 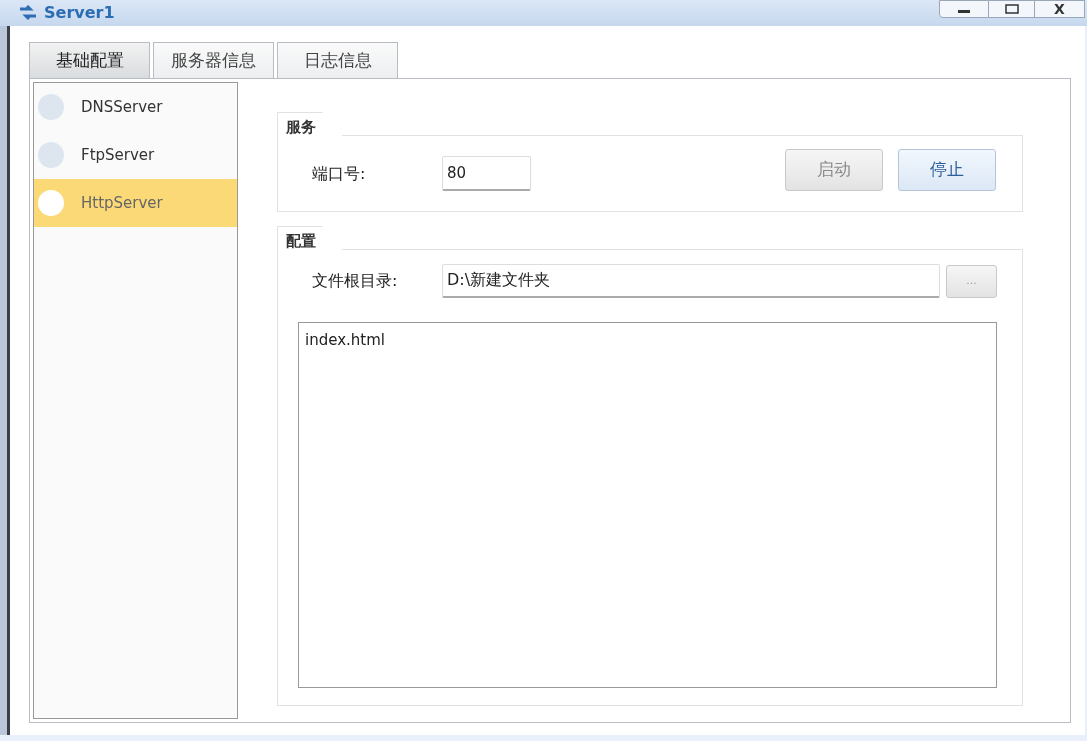 I want to click on minimize-button, so click(x=964, y=9).